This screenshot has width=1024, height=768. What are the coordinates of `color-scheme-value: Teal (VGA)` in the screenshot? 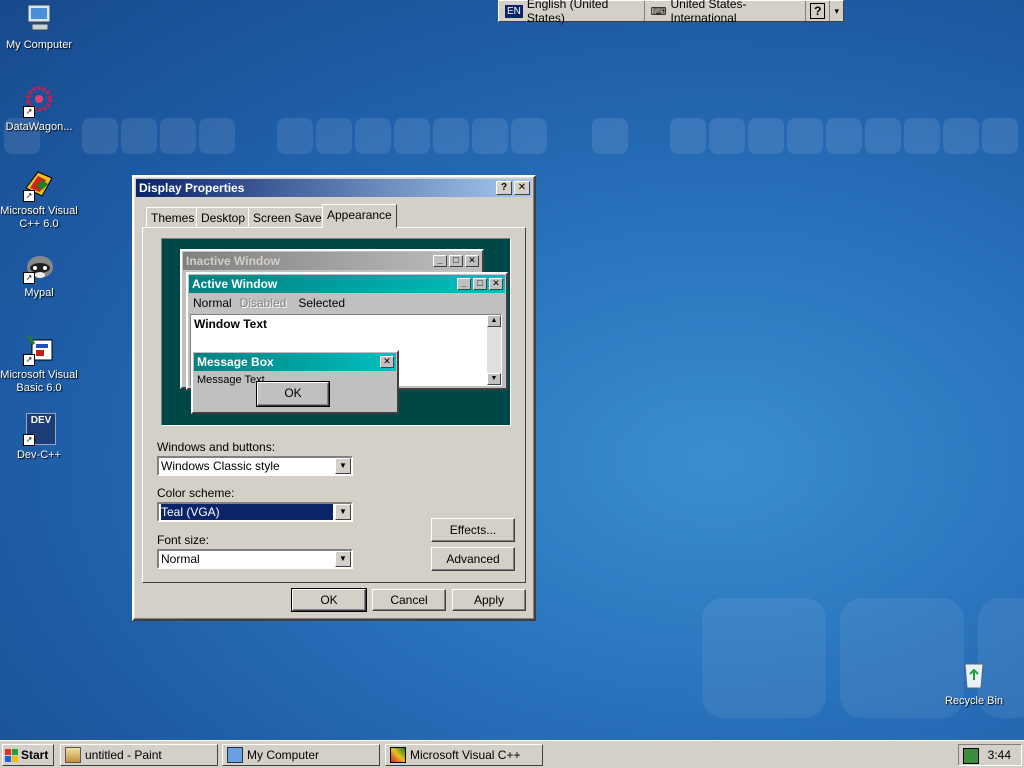 It's located at (247, 512).